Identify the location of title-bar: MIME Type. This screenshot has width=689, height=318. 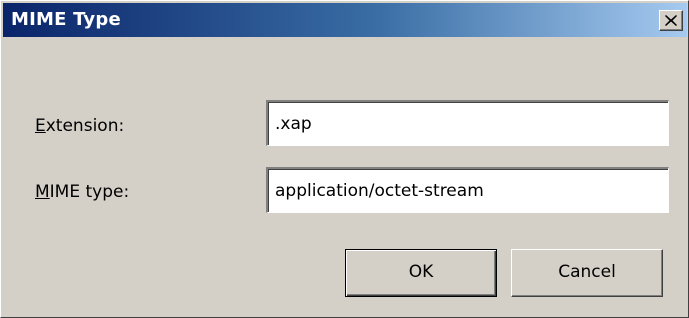
(345, 20).